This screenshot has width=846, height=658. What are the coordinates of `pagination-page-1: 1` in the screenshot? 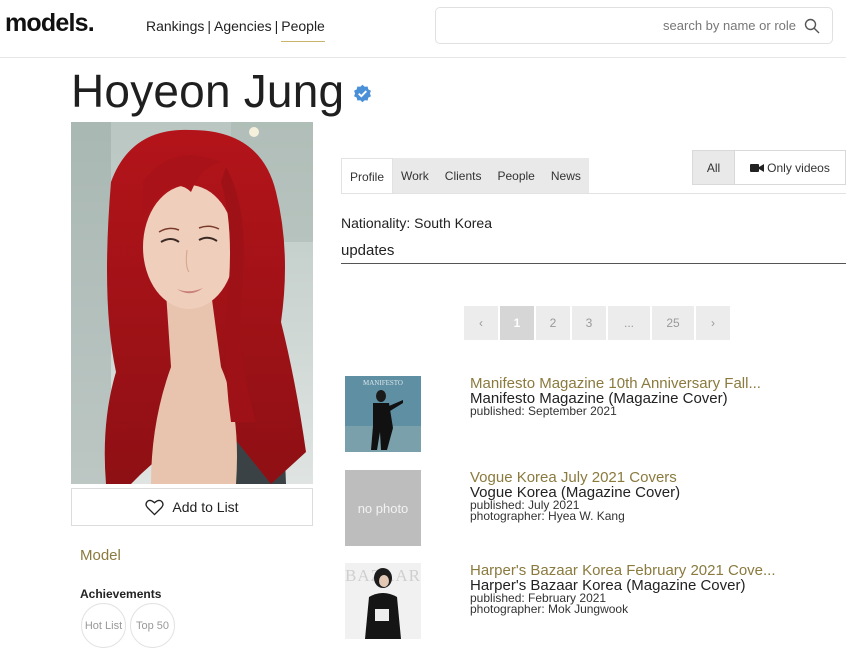 It's located at (517, 323).